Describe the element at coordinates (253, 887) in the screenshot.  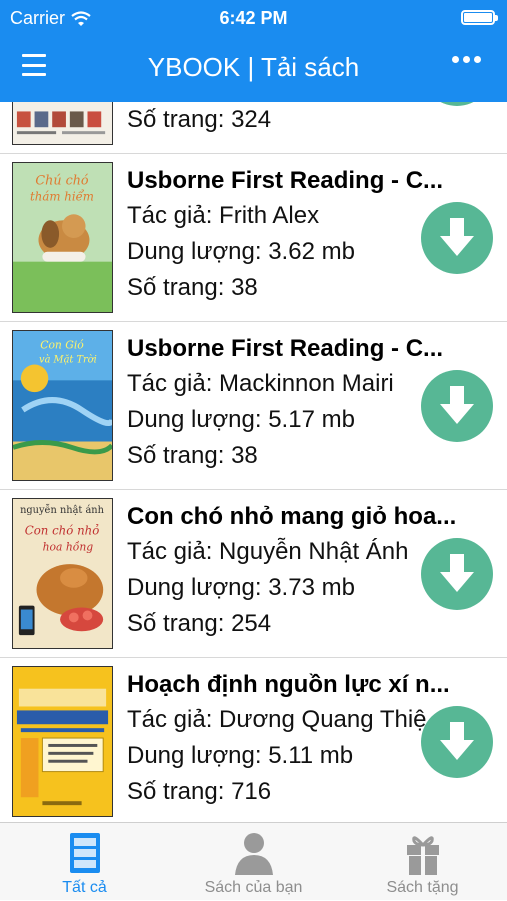
I see `tab-label: Sách của bạn` at that location.